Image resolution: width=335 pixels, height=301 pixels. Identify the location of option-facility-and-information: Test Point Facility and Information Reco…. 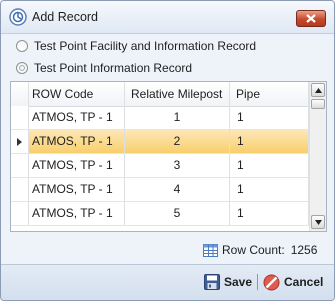
(136, 46).